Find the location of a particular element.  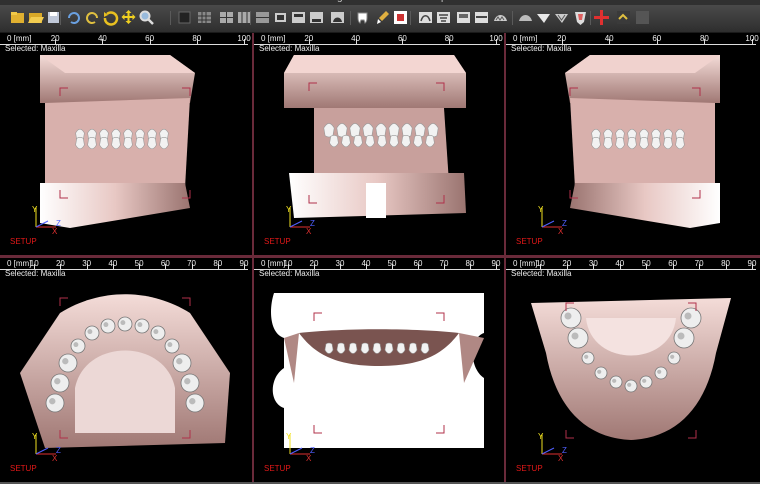

arch-icon is located at coordinates (443, 17).